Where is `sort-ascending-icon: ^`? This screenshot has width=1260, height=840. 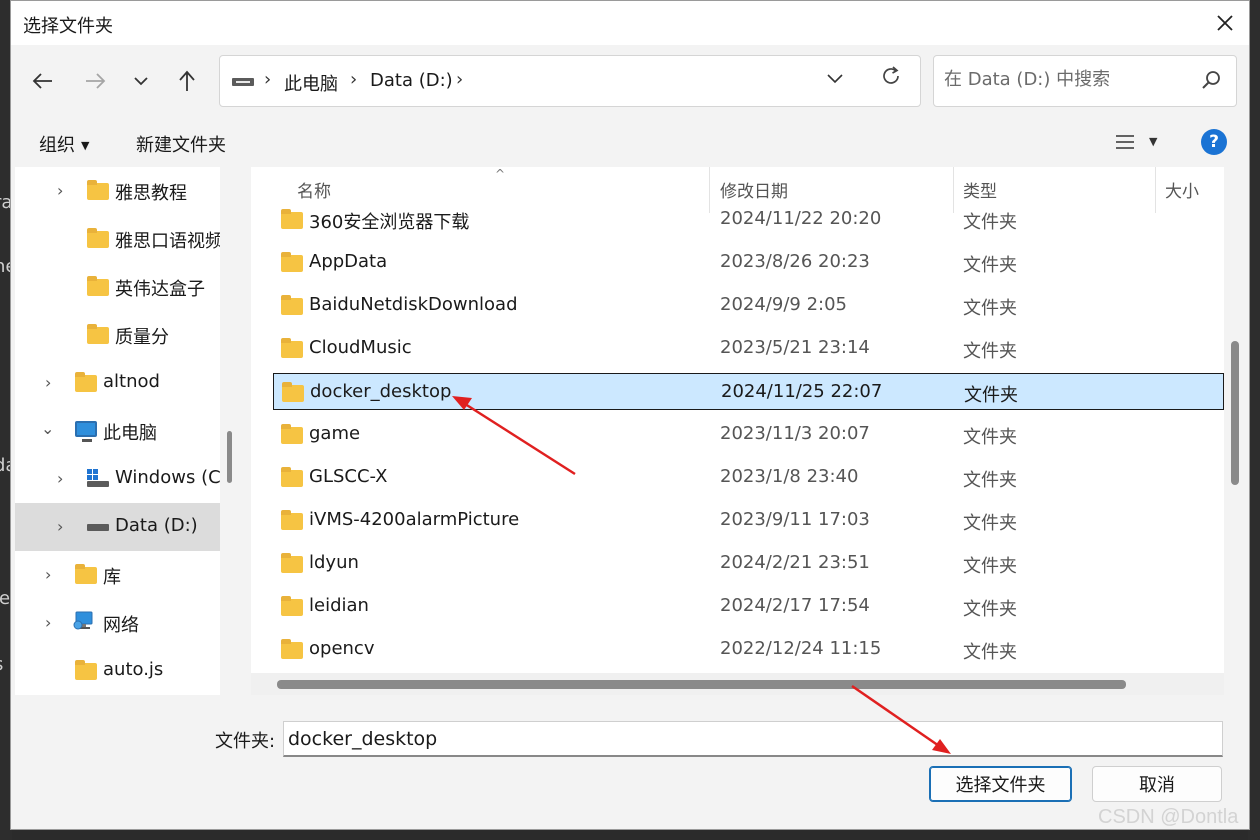 sort-ascending-icon: ^ is located at coordinates (500, 174).